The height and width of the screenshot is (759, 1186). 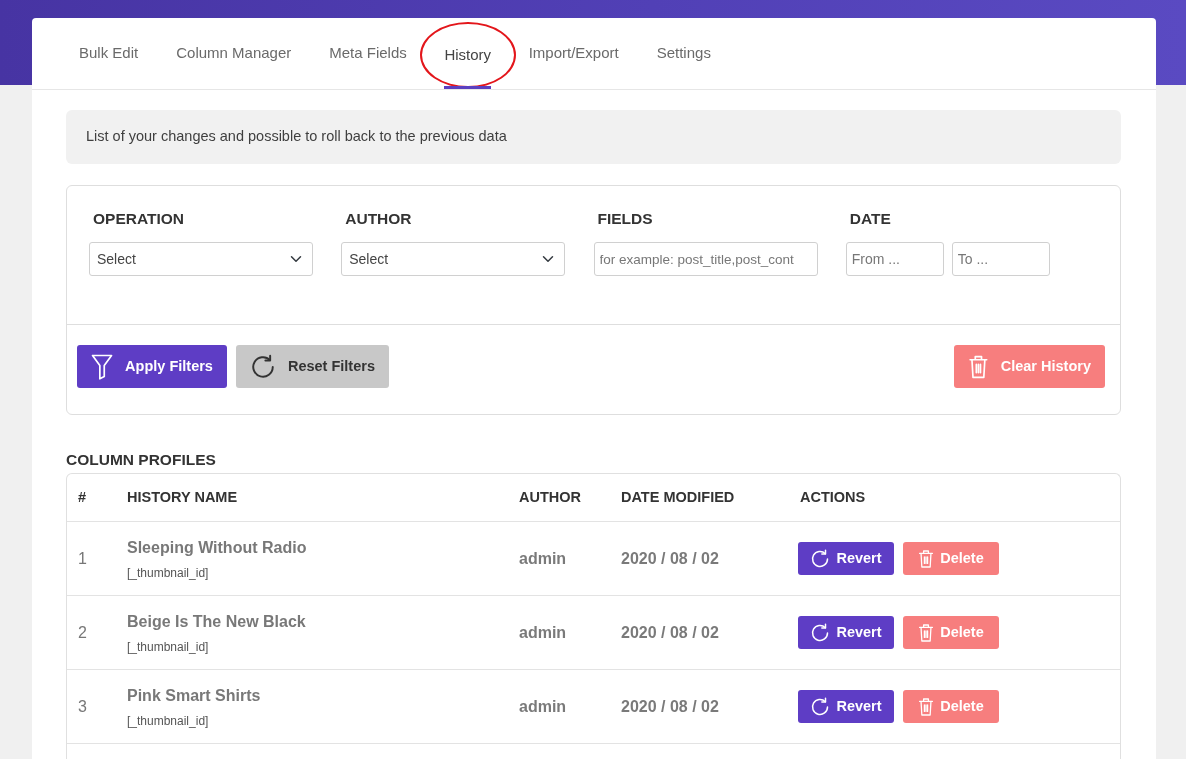 What do you see at coordinates (82, 632) in the screenshot?
I see `row-number: 2` at bounding box center [82, 632].